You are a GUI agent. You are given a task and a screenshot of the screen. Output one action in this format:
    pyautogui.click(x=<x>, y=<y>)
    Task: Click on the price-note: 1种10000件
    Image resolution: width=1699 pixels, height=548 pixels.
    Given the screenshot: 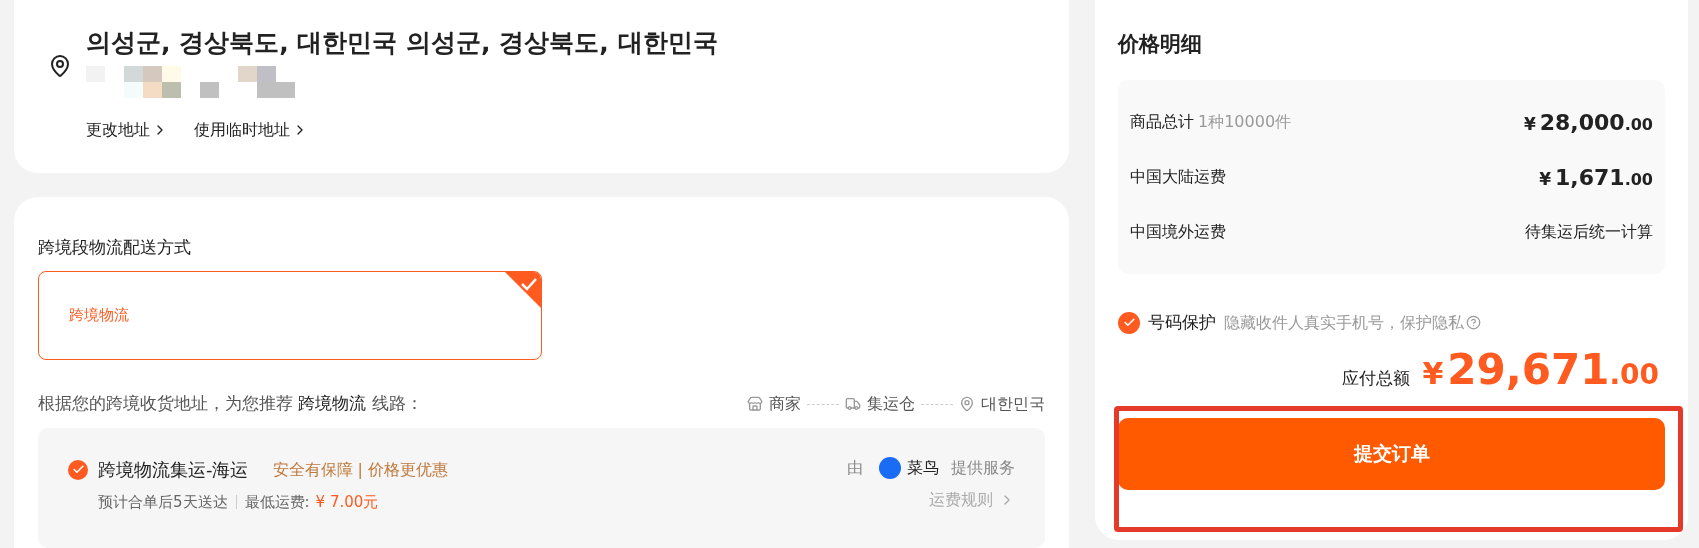 What is the action you would take?
    pyautogui.click(x=1245, y=122)
    